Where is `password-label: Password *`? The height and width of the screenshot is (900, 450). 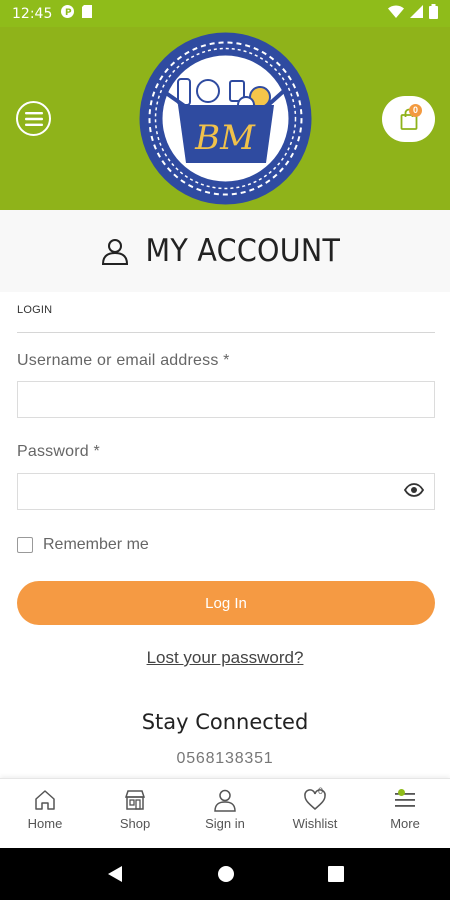
password-label: Password * is located at coordinates (58, 451).